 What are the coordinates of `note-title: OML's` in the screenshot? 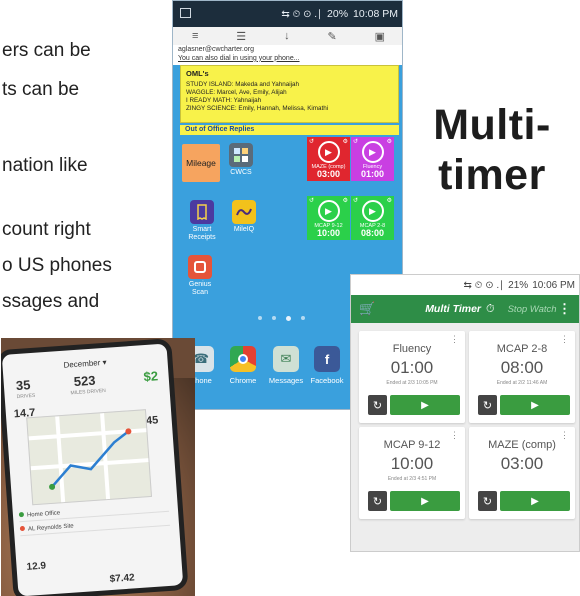 It's located at (197, 73).